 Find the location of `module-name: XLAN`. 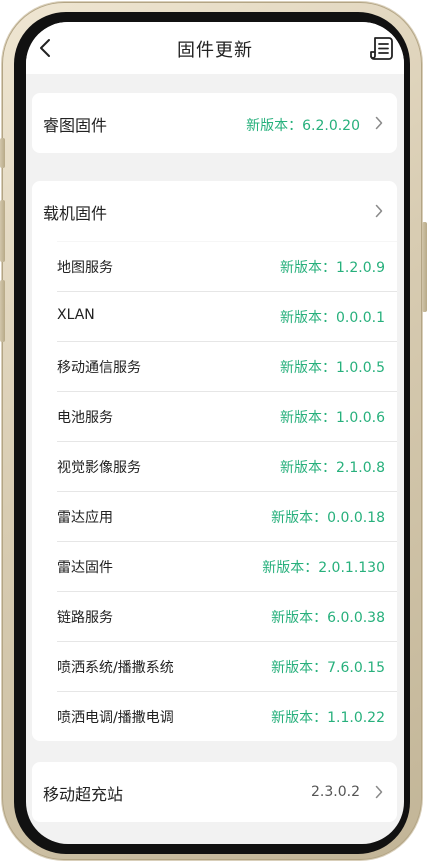

module-name: XLAN is located at coordinates (76, 315).